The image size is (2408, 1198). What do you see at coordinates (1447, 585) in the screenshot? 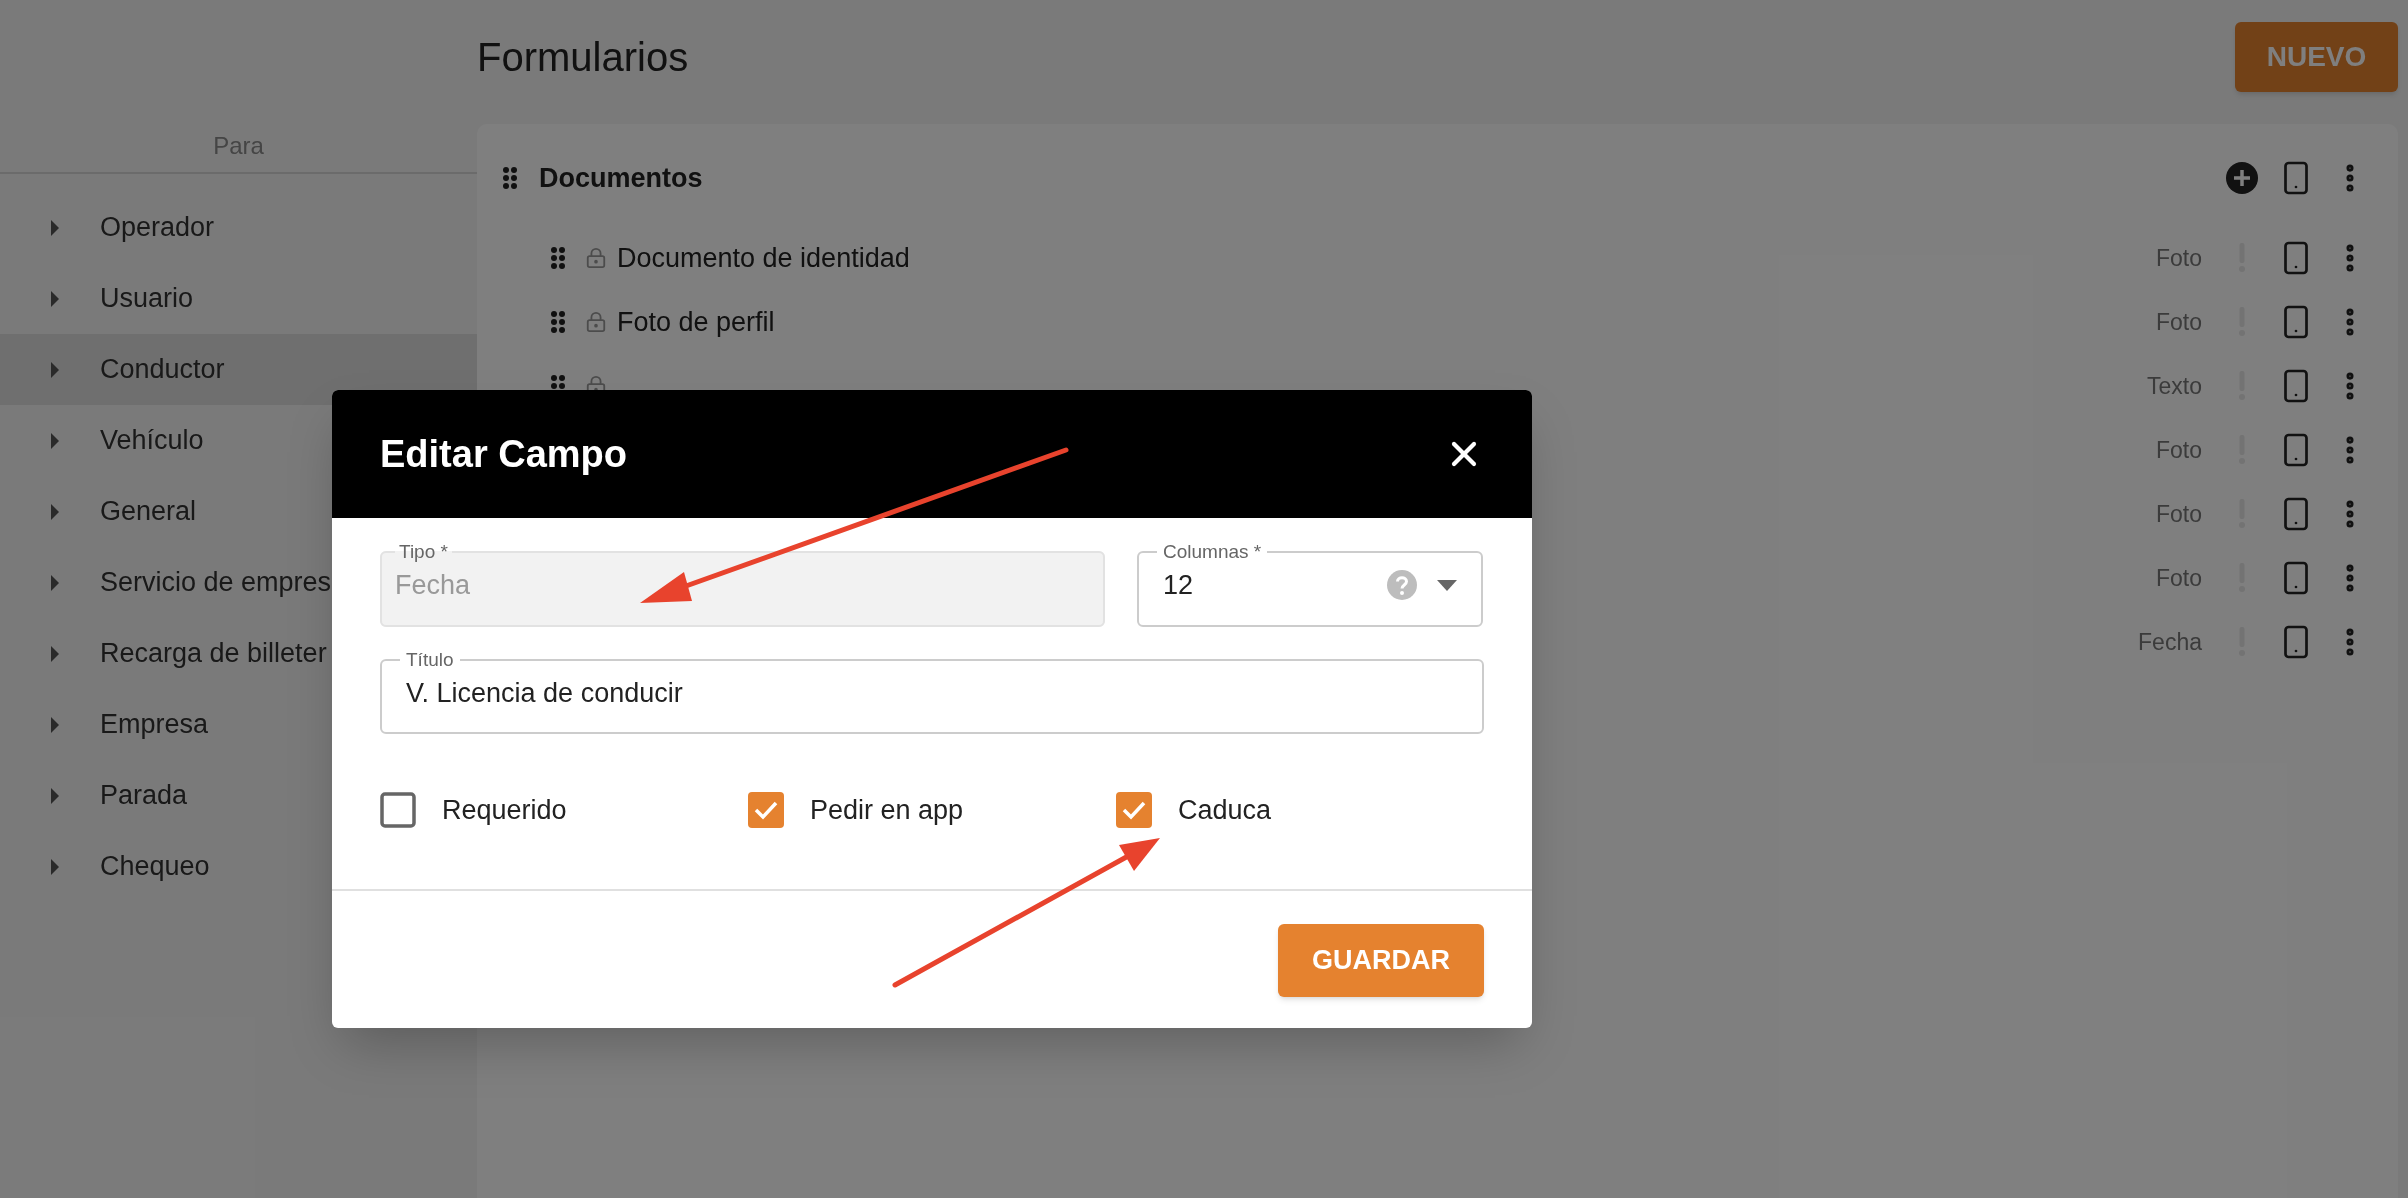
I see `dropdown-icon` at bounding box center [1447, 585].